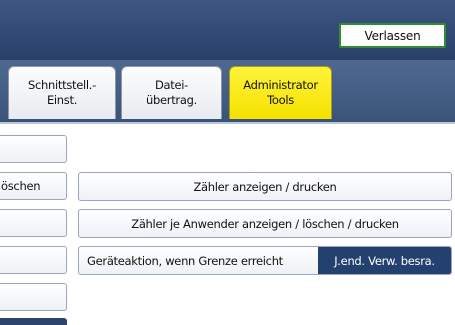 The width and height of the screenshot is (455, 325). I want to click on tab-label-line2: übertrag., so click(171, 100).